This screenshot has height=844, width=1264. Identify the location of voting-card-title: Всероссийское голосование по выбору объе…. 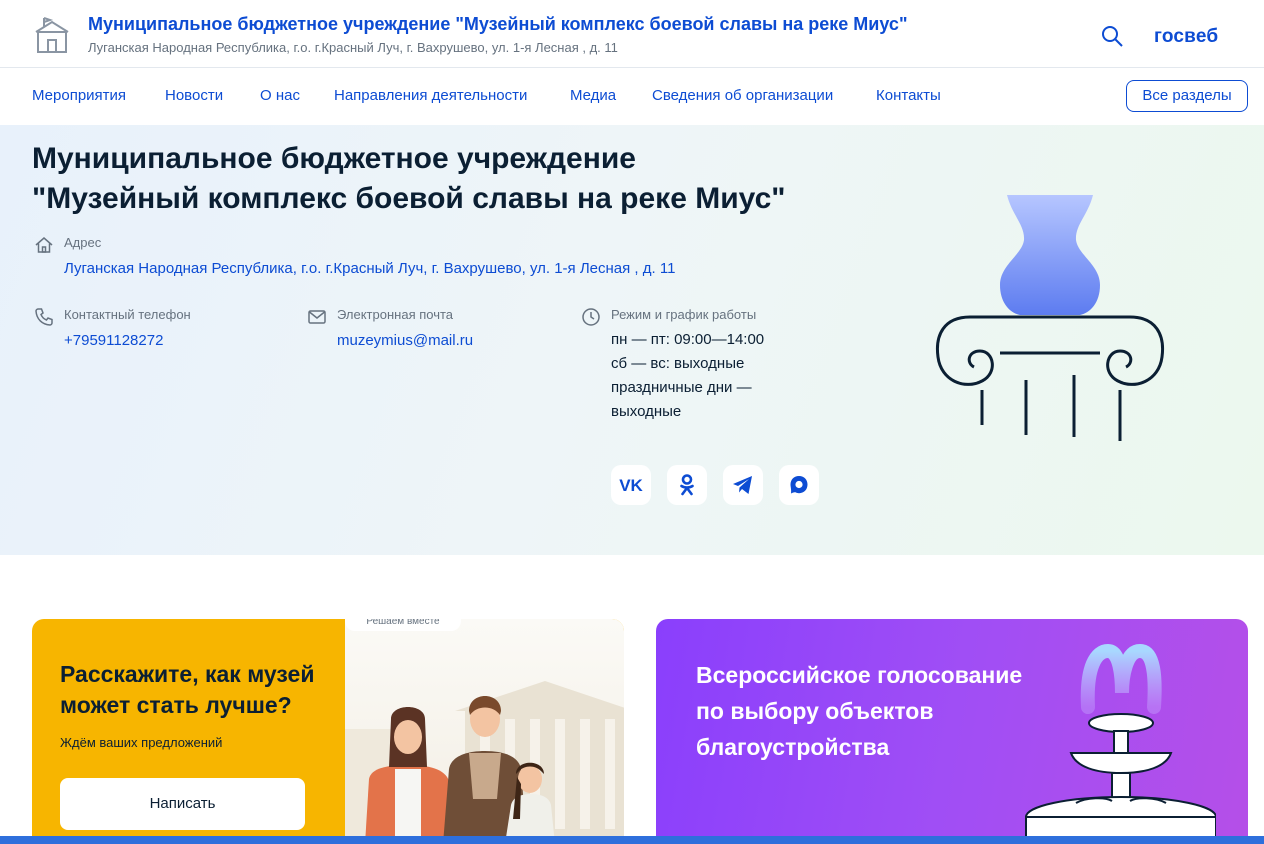
(859, 711).